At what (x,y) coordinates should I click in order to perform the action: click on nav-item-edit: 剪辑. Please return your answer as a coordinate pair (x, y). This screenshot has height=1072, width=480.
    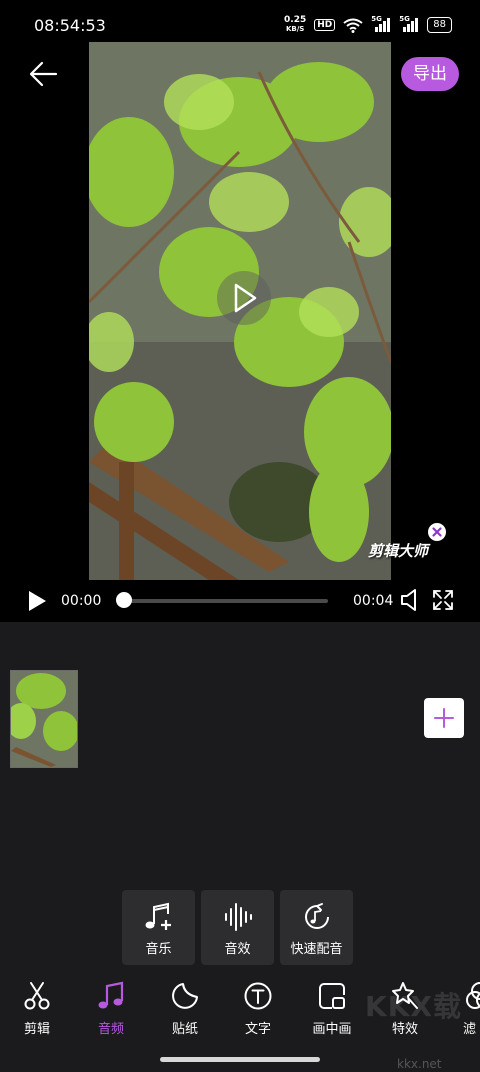
    Looking at the image, I should click on (37, 1008).